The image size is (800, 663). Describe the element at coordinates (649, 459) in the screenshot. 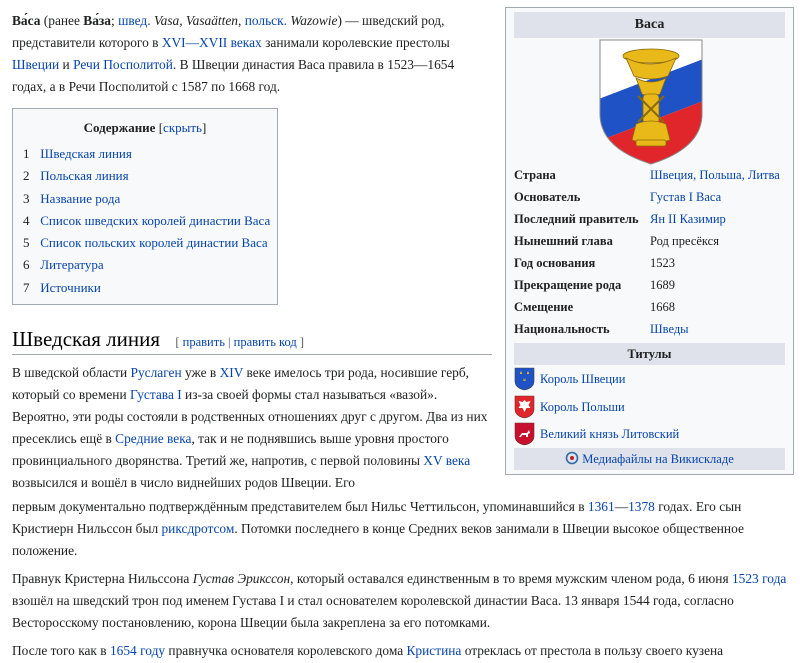

I see `infobox-commons-link: Медиафайлы на Викискладе` at that location.